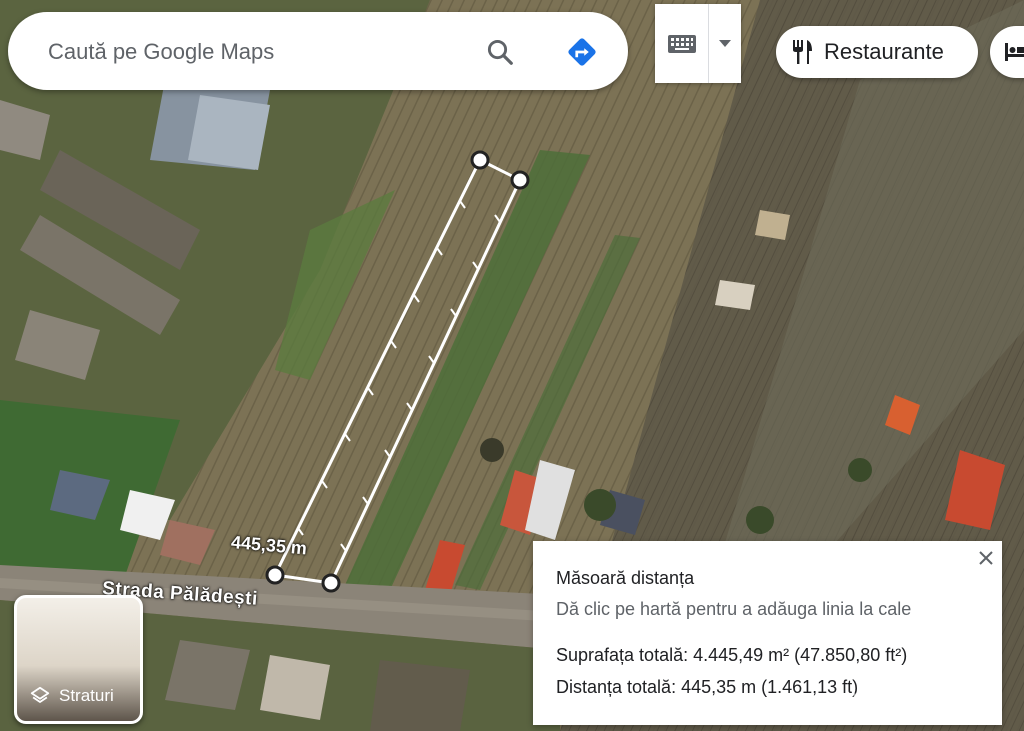  I want to click on chip-restaurants: Restaurante, so click(877, 52).